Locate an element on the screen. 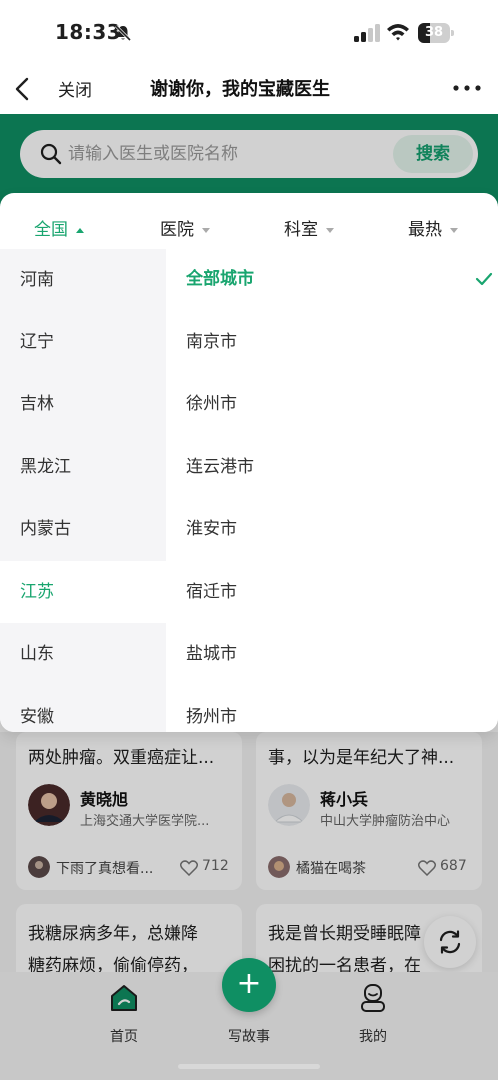  province-list: 河南 辽宁 吉林 黑龙江 内蒙古 江苏 山东 安徽 is located at coordinates (83, 490).